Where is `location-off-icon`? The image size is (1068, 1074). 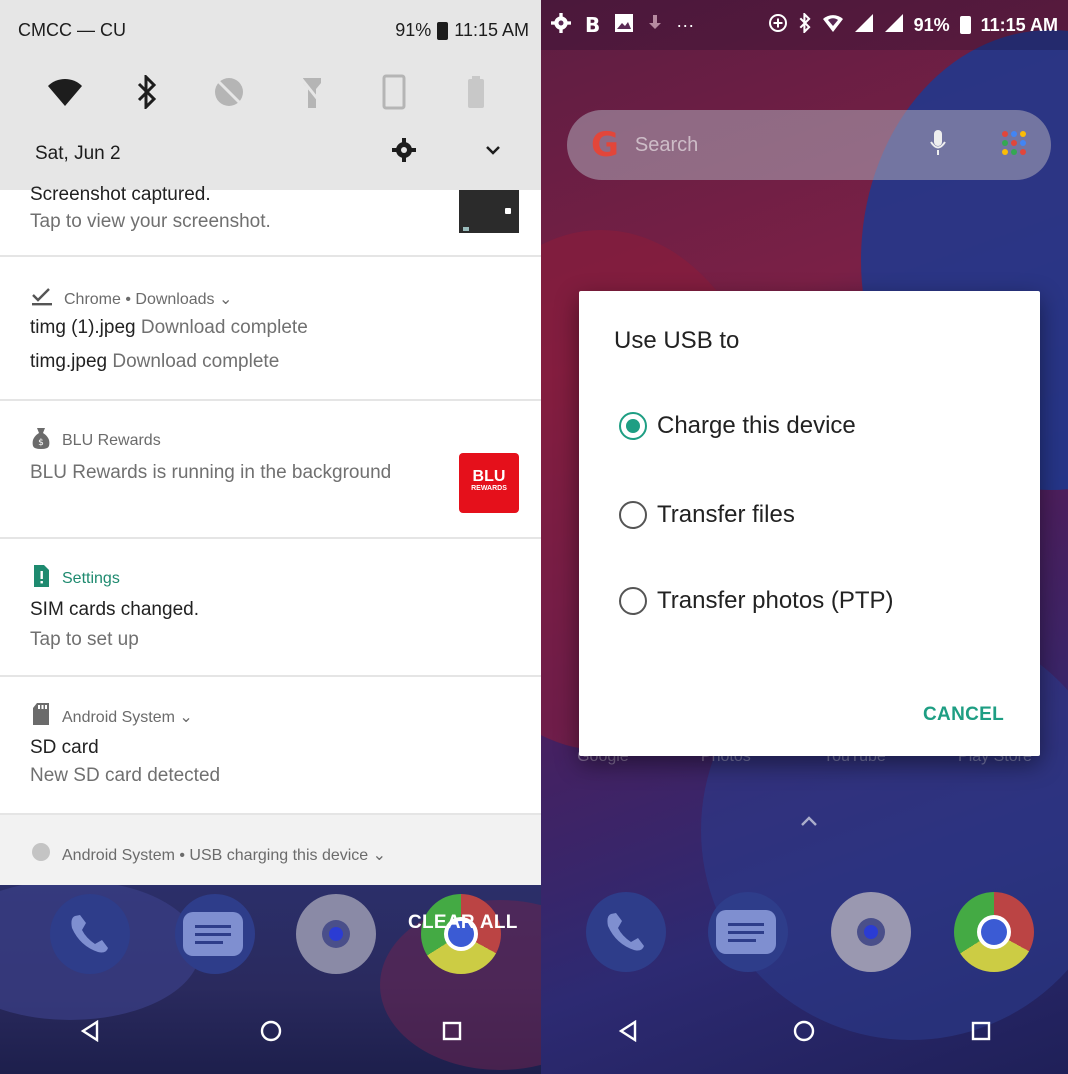
location-off-icon is located at coordinates (229, 92).